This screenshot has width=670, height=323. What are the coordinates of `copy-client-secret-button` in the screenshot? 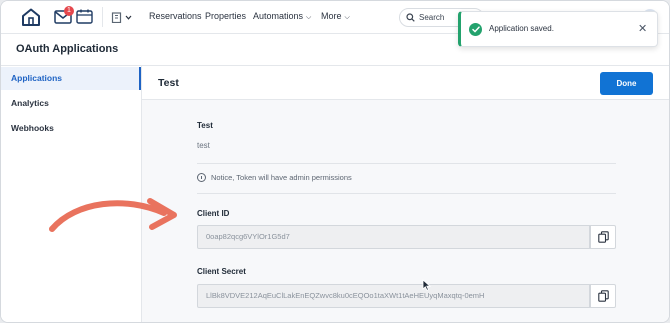 It's located at (603, 296).